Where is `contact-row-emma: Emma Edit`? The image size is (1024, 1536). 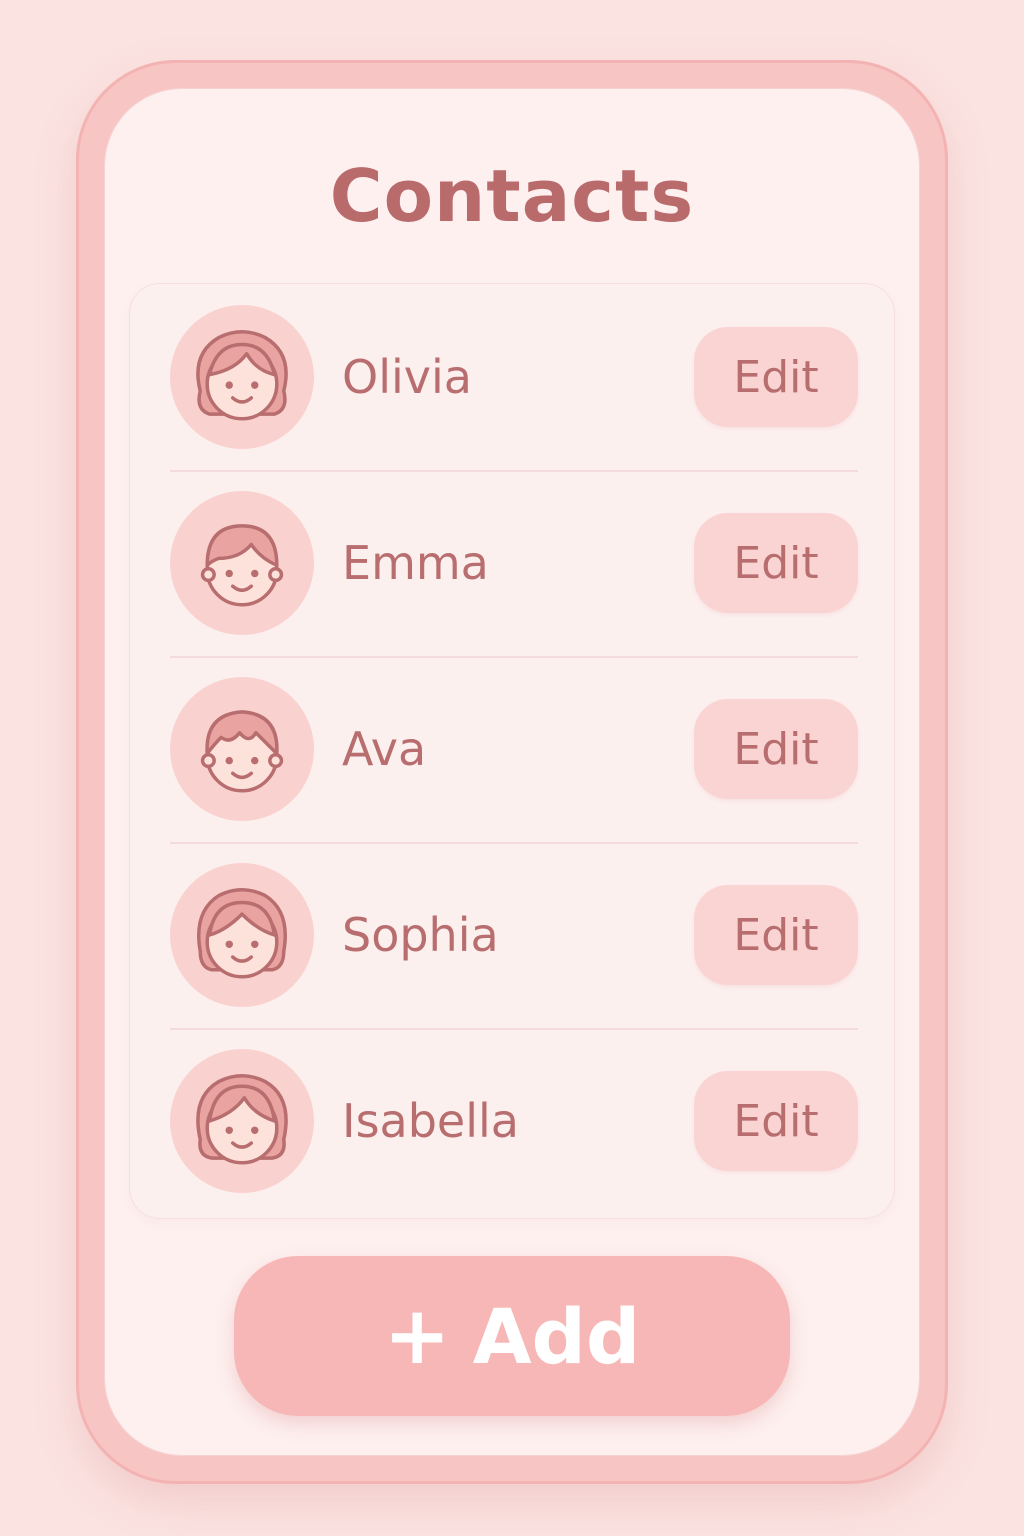
contact-row-emma: Emma Edit is located at coordinates (514, 563).